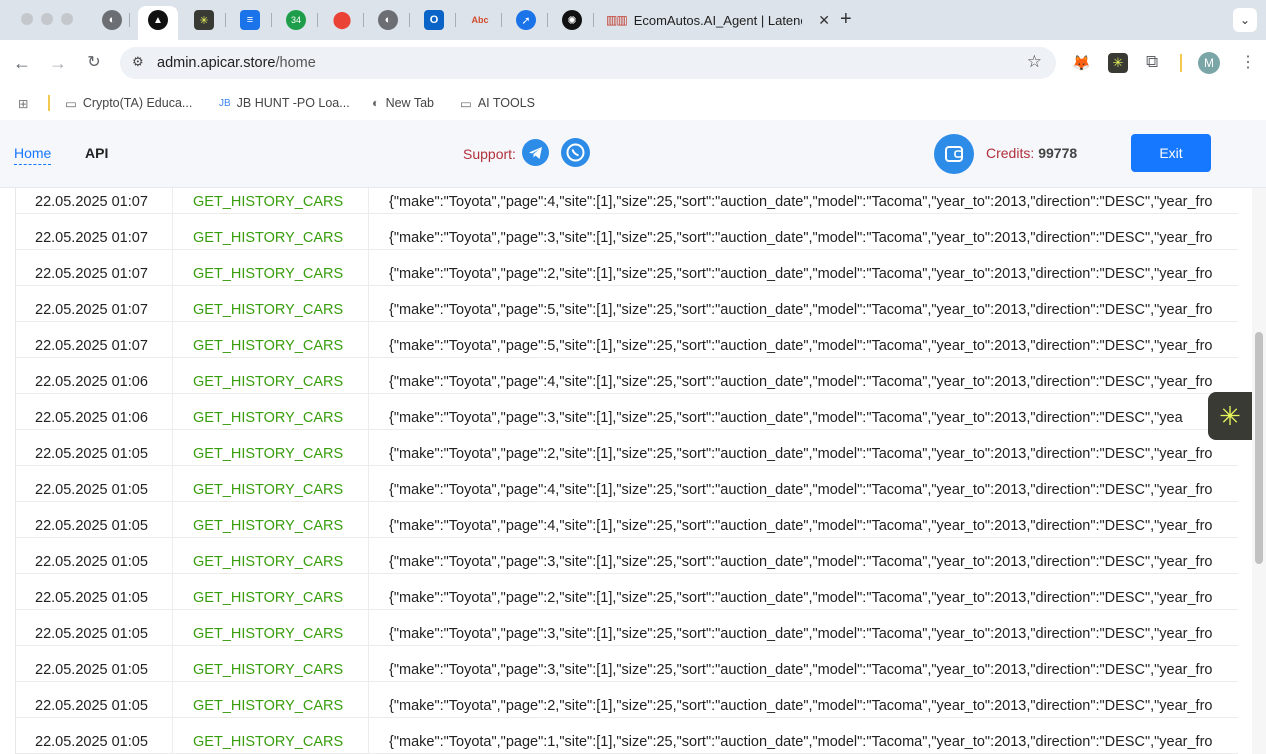 This screenshot has height=754, width=1266. What do you see at coordinates (846, 19) in the screenshot?
I see `new-tab-plus-icon: +` at bounding box center [846, 19].